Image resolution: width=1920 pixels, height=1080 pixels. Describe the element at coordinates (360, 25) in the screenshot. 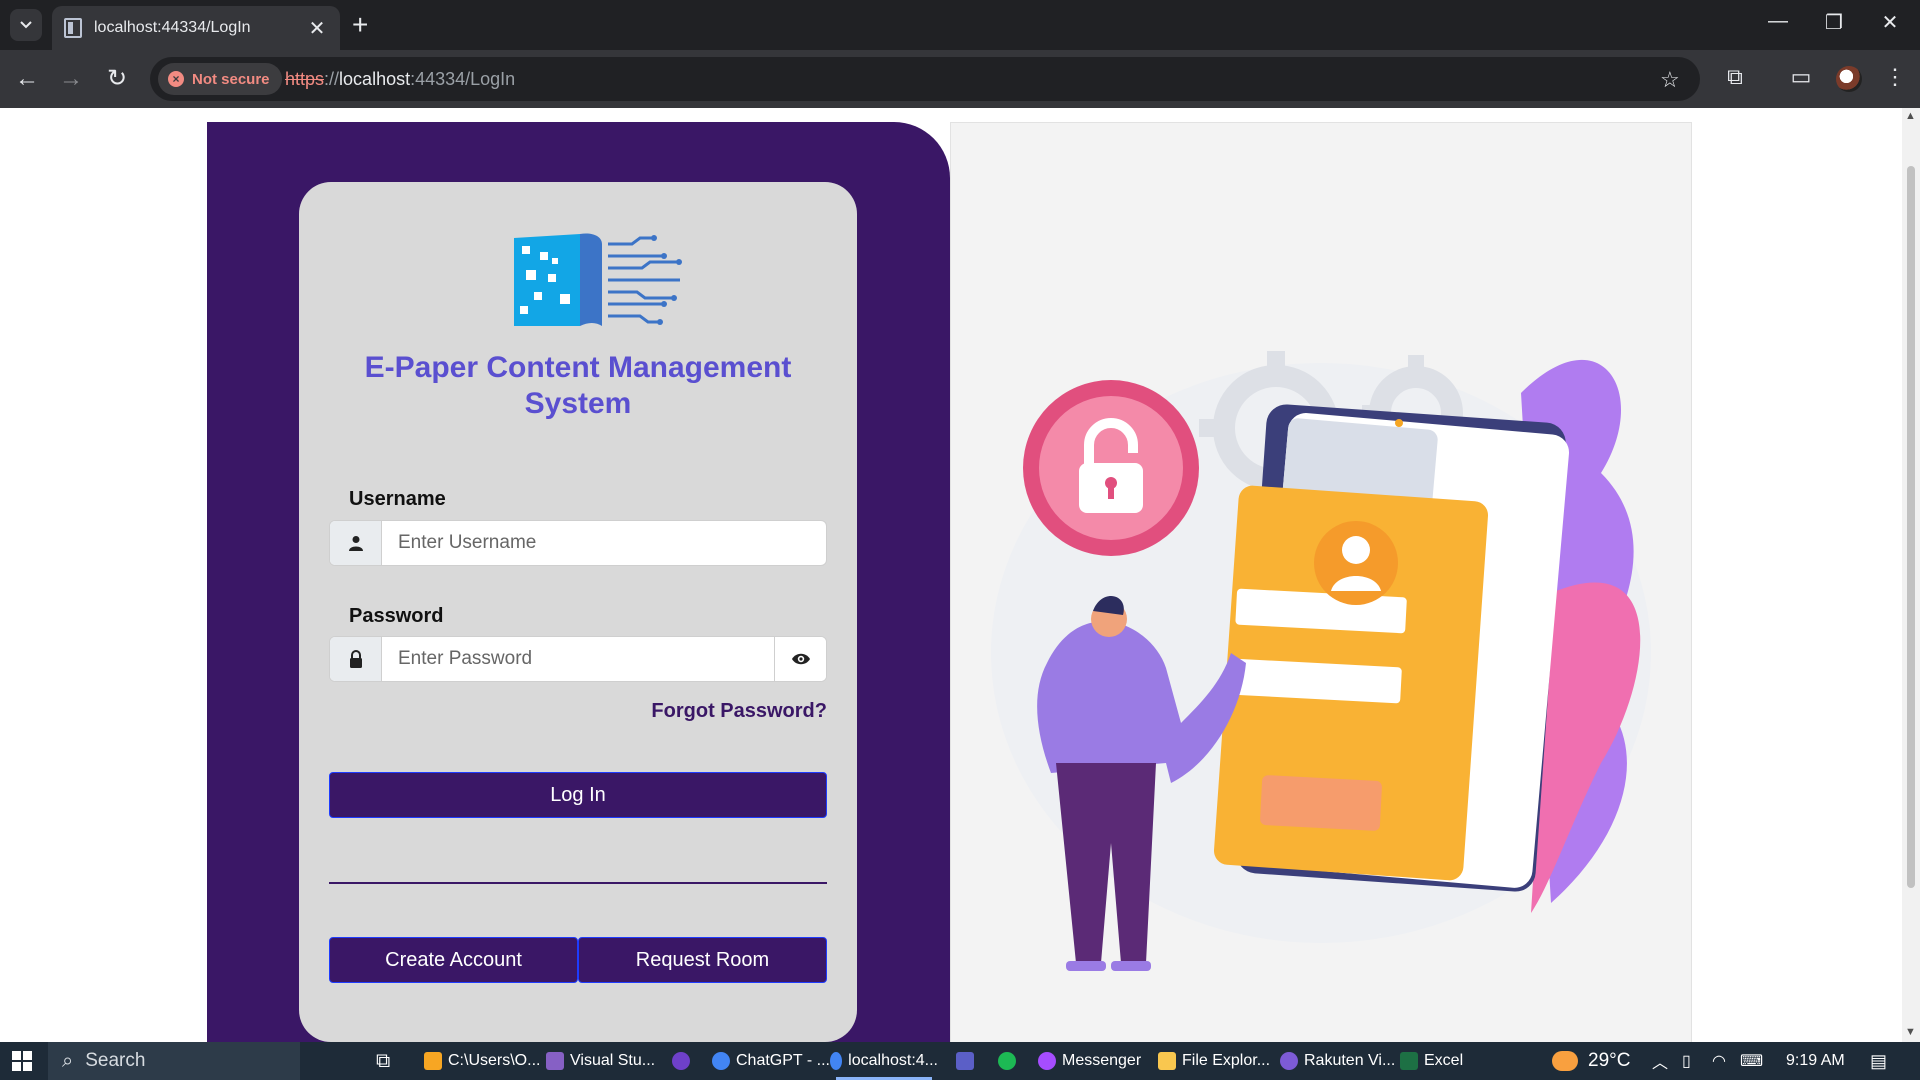

I see `new-tab-button: +` at that location.